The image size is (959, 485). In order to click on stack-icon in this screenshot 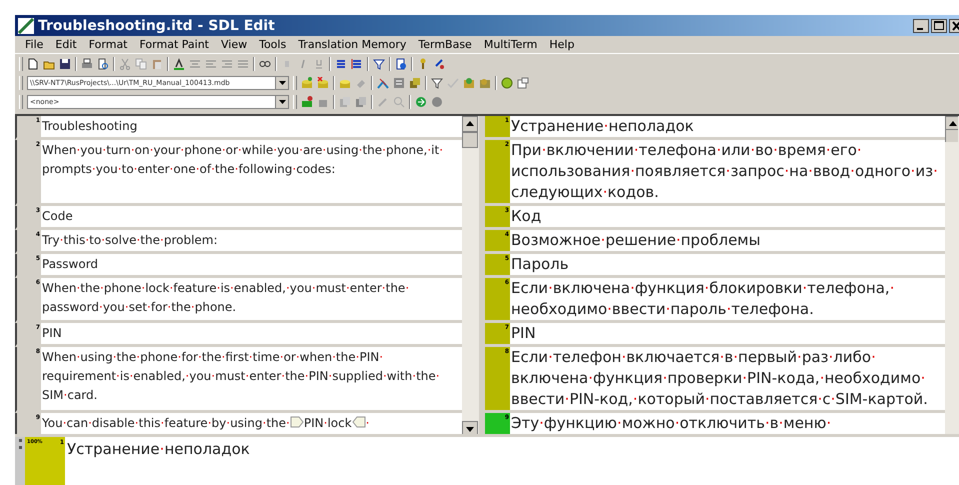, I will do `click(415, 83)`.